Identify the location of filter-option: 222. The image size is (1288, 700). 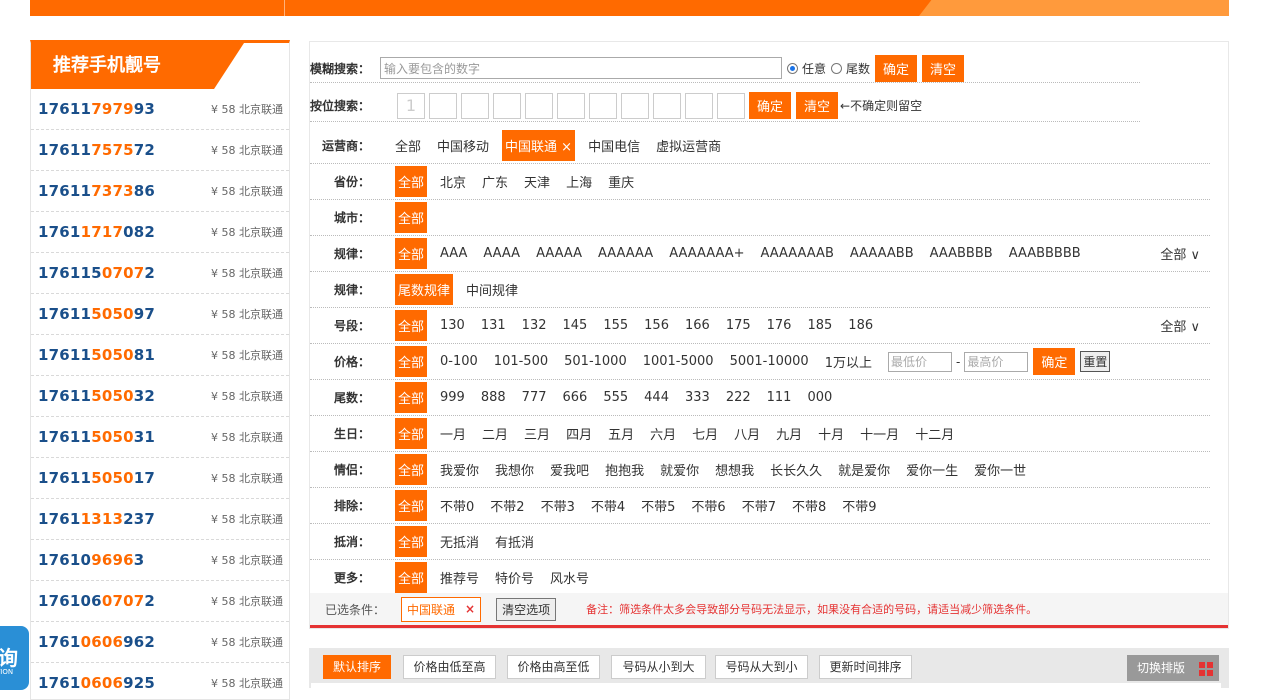
(738, 397).